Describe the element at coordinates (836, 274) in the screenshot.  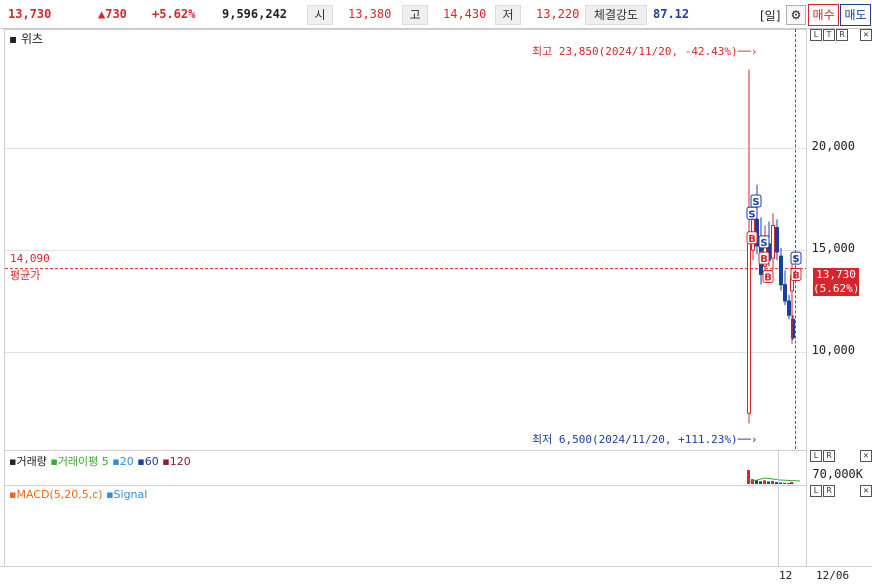
I see `current-price-tag-value: 13,730` at that location.